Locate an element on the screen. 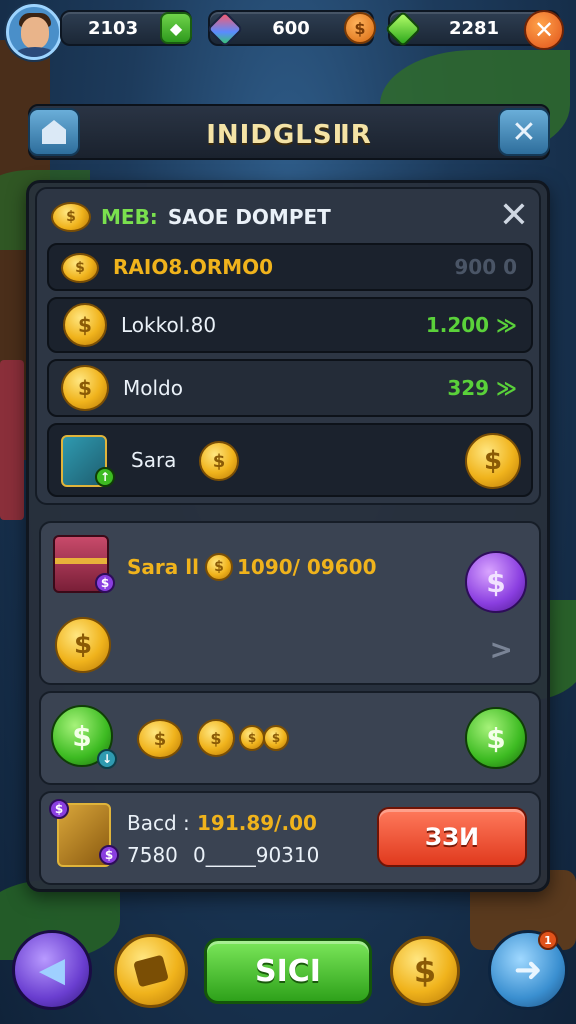 This screenshot has height=1024, width=576. close-hud-button: ✕ is located at coordinates (544, 30).